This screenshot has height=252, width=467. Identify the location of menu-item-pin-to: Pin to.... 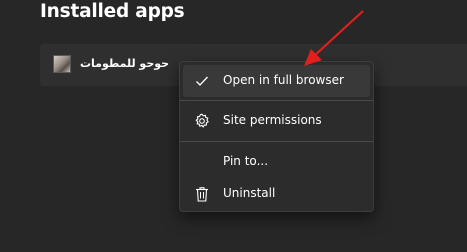
(276, 162).